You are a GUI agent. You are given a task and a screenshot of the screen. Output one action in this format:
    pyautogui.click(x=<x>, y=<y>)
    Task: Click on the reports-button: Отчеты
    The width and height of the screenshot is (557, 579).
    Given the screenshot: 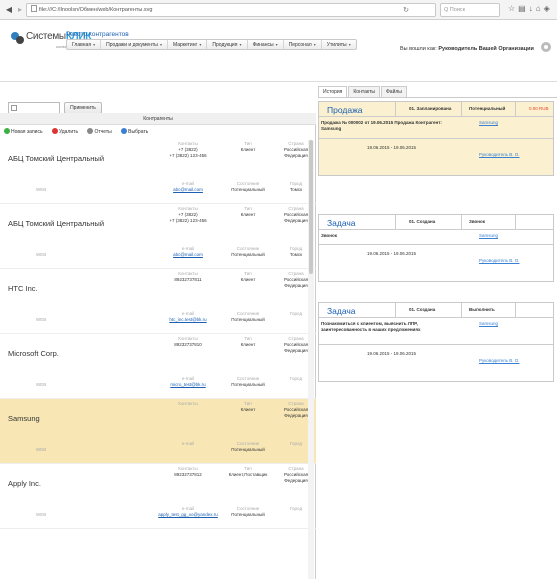 What is the action you would take?
    pyautogui.click(x=101, y=131)
    